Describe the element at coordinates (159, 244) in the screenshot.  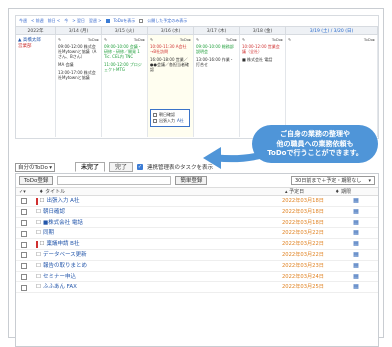
I see `todo-title: ☐ 稟議申請 B社` at that location.